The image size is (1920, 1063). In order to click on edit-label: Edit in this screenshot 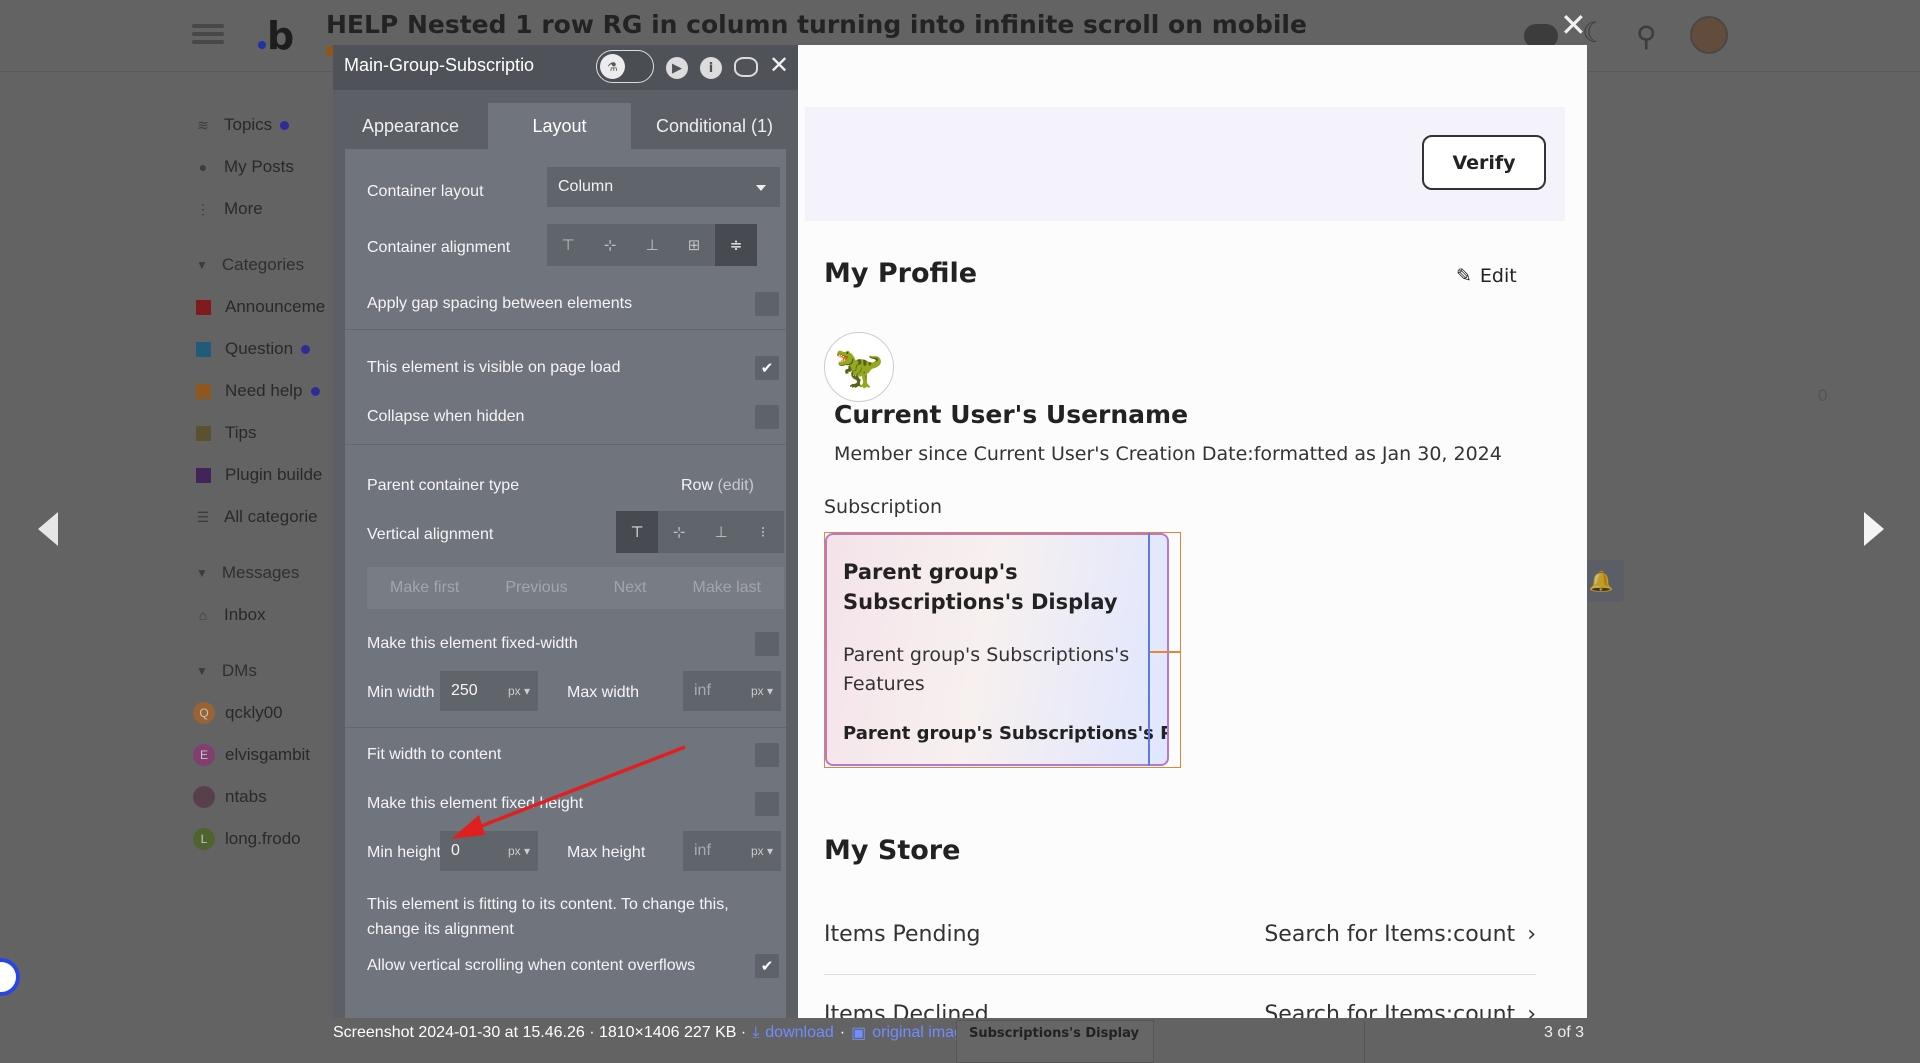, I will do `click(1498, 276)`.